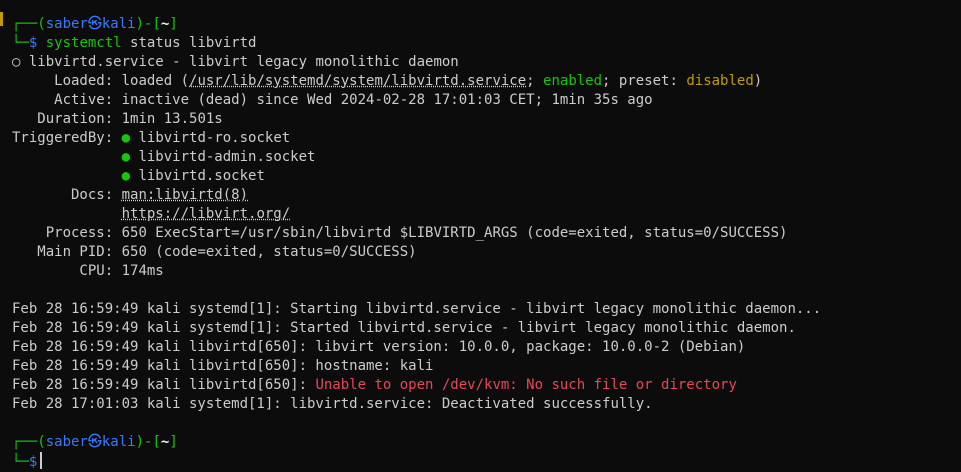  I want to click on triggered-line: ● libvirtd.socket, so click(138, 176).